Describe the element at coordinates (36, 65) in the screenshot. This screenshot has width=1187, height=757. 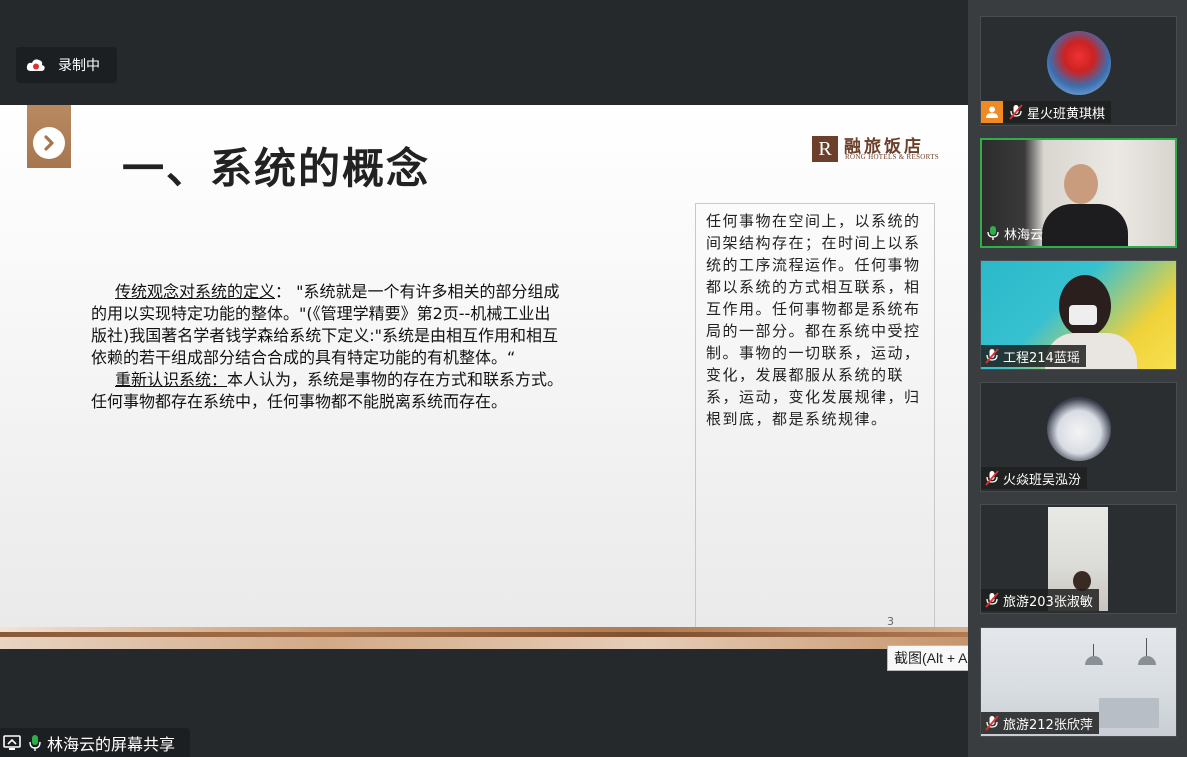
I see `cloud-record-icon` at that location.